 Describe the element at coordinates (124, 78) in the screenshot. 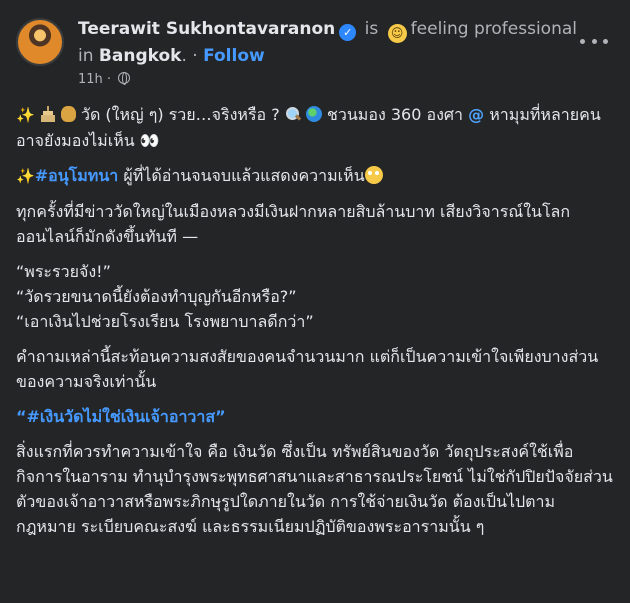

I see `globe-icon` at that location.